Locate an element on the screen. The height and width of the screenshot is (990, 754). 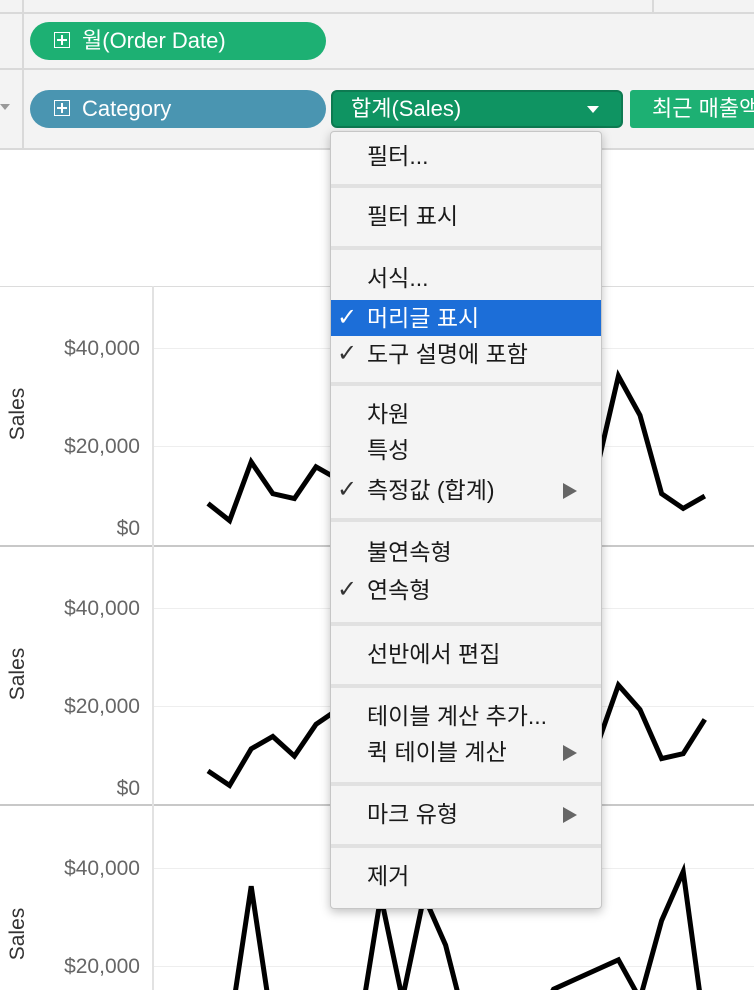
menu-item-label: 머리글 표시 is located at coordinates (423, 318).